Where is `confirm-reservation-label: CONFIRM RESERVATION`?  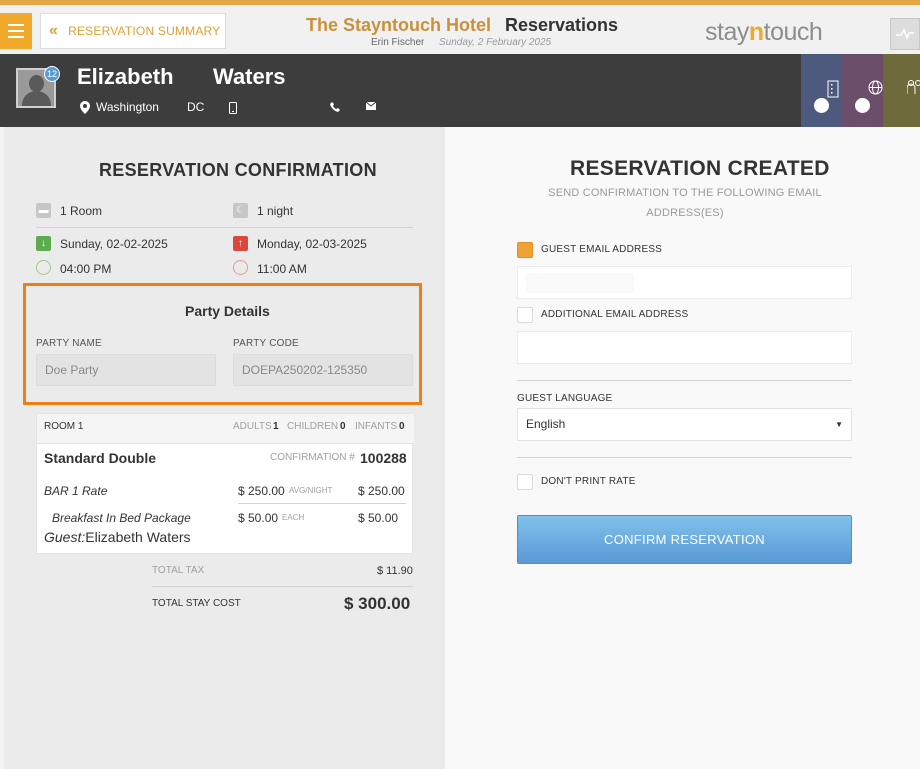 confirm-reservation-label: CONFIRM RESERVATION is located at coordinates (684, 539).